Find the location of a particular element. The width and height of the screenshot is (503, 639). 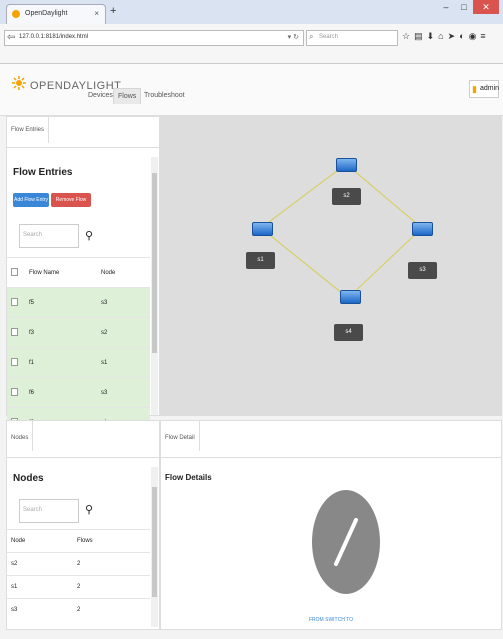

table-row: s2 2 is located at coordinates (78, 564).